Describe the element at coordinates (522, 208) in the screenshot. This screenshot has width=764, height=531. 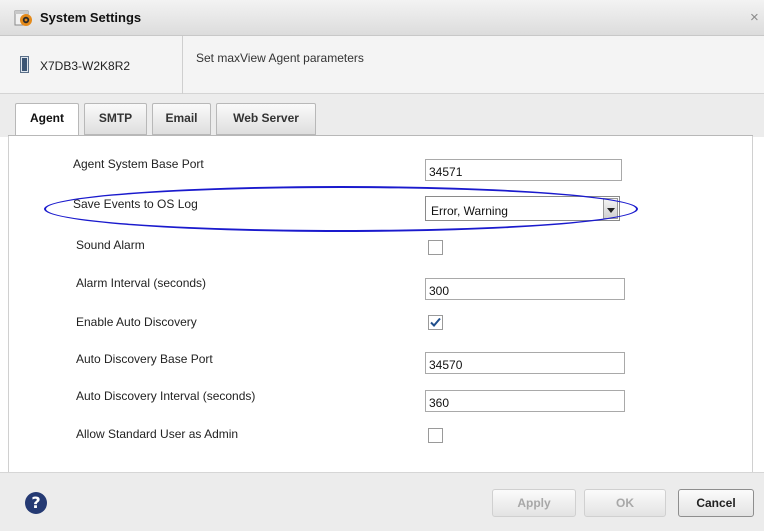
I see `save-events-select: Error, Warning` at that location.